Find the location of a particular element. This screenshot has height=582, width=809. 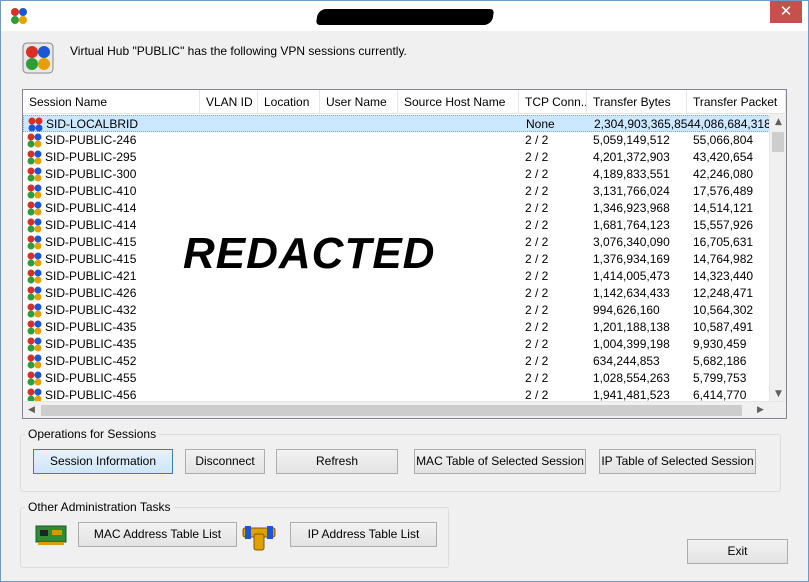

transfer-bytes-cell: 994,626,160 is located at coordinates (626, 310).